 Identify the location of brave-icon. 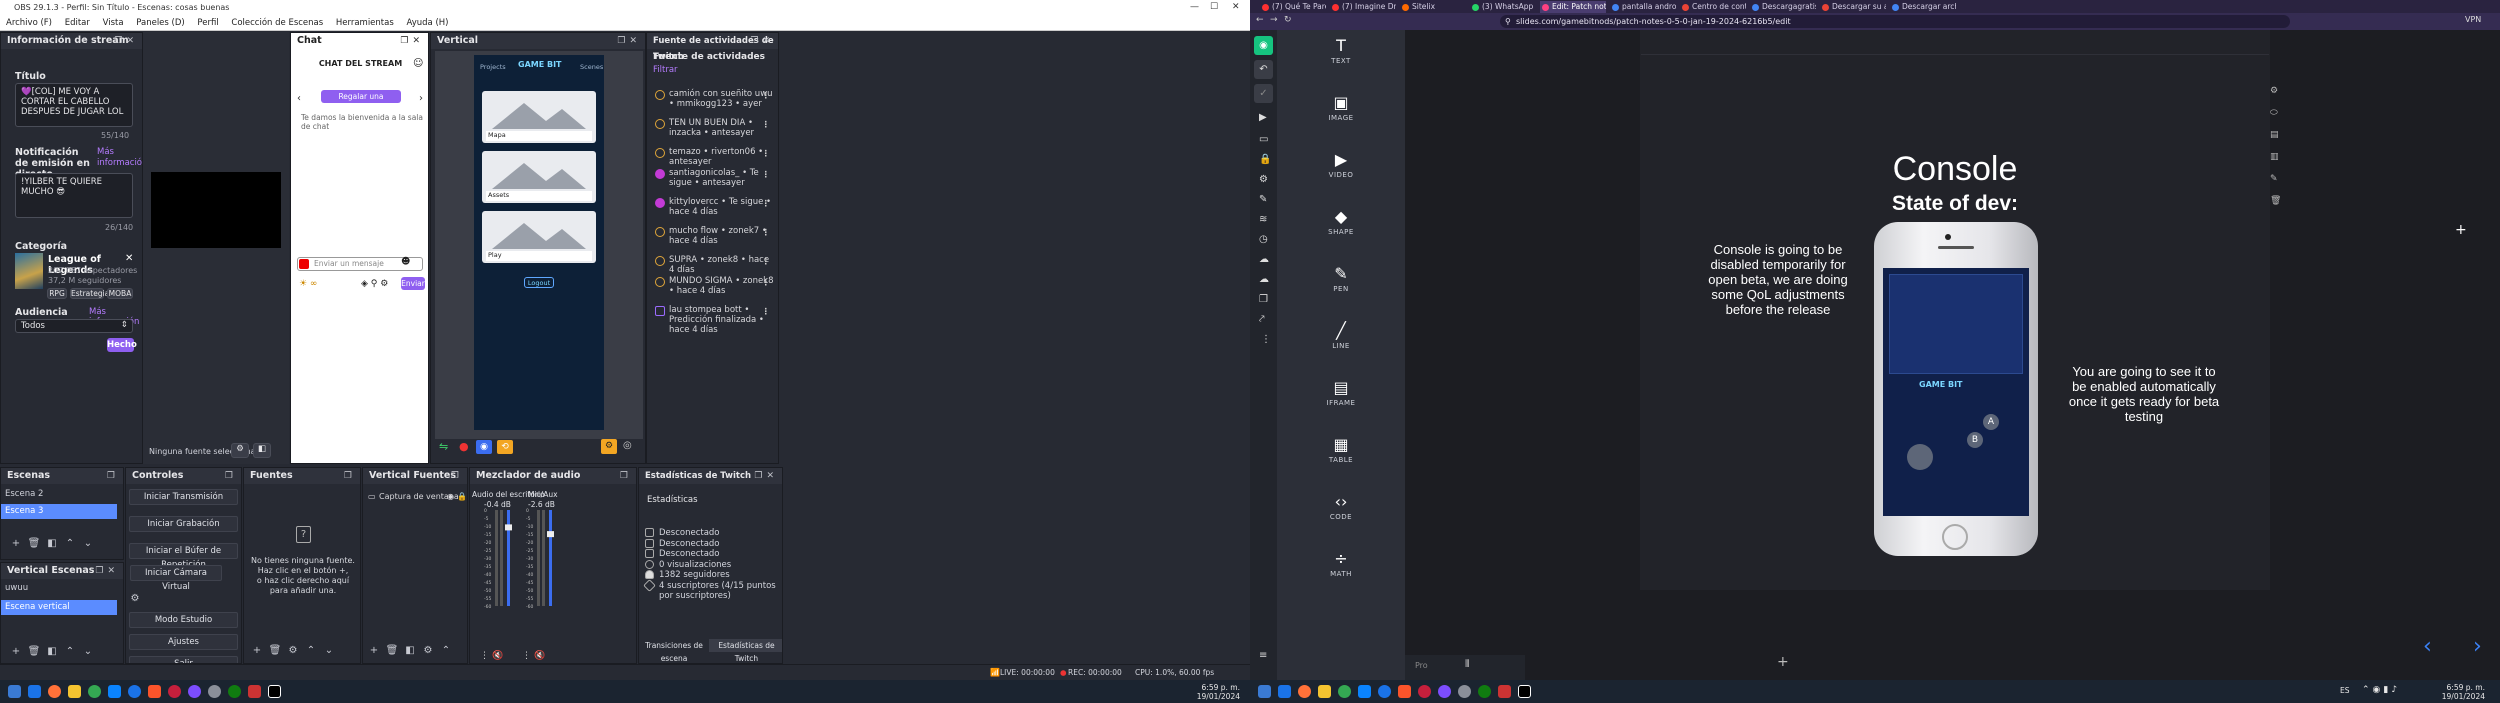
(1404, 691).